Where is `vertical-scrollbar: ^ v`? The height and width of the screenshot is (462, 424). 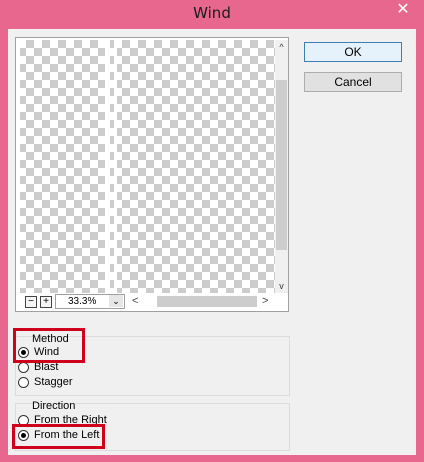
vertical-scrollbar: ^ v is located at coordinates (281, 166).